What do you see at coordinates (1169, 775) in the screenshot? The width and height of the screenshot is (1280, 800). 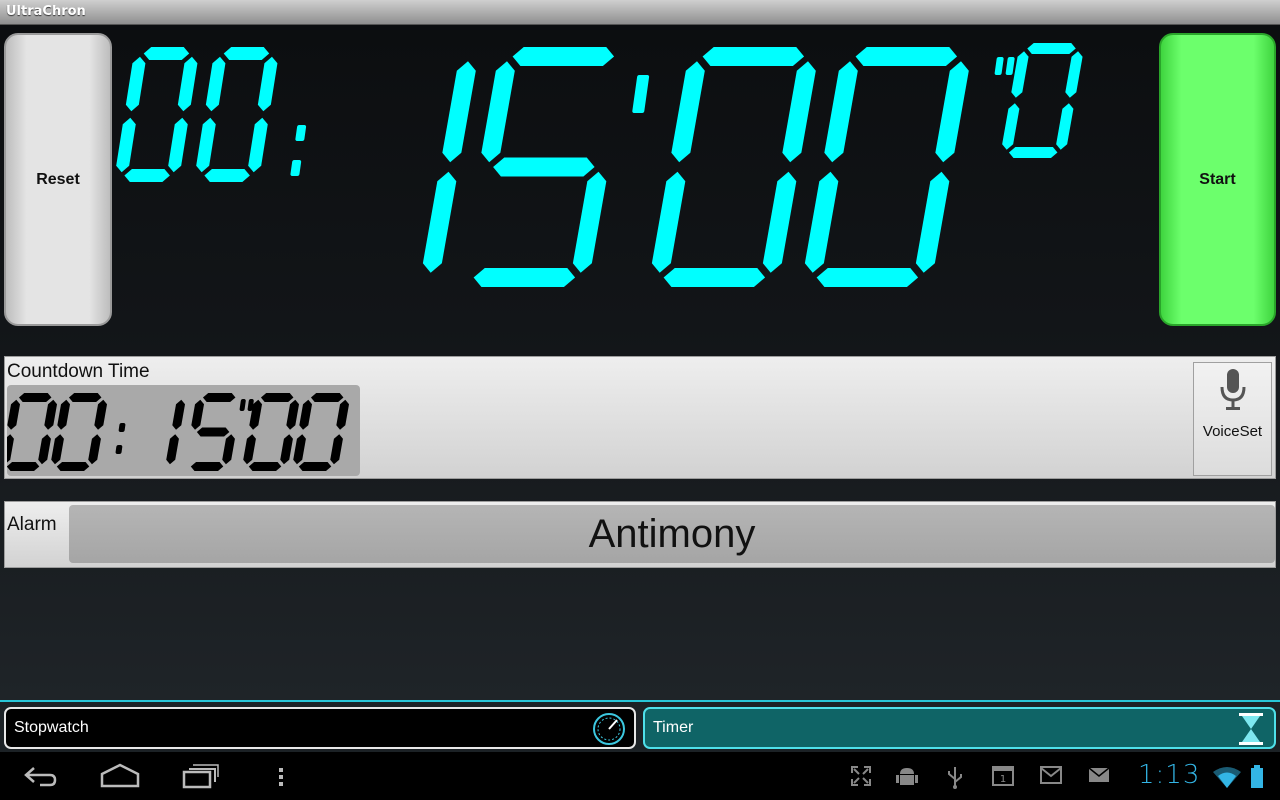 I see `status-clock: 1:13` at bounding box center [1169, 775].